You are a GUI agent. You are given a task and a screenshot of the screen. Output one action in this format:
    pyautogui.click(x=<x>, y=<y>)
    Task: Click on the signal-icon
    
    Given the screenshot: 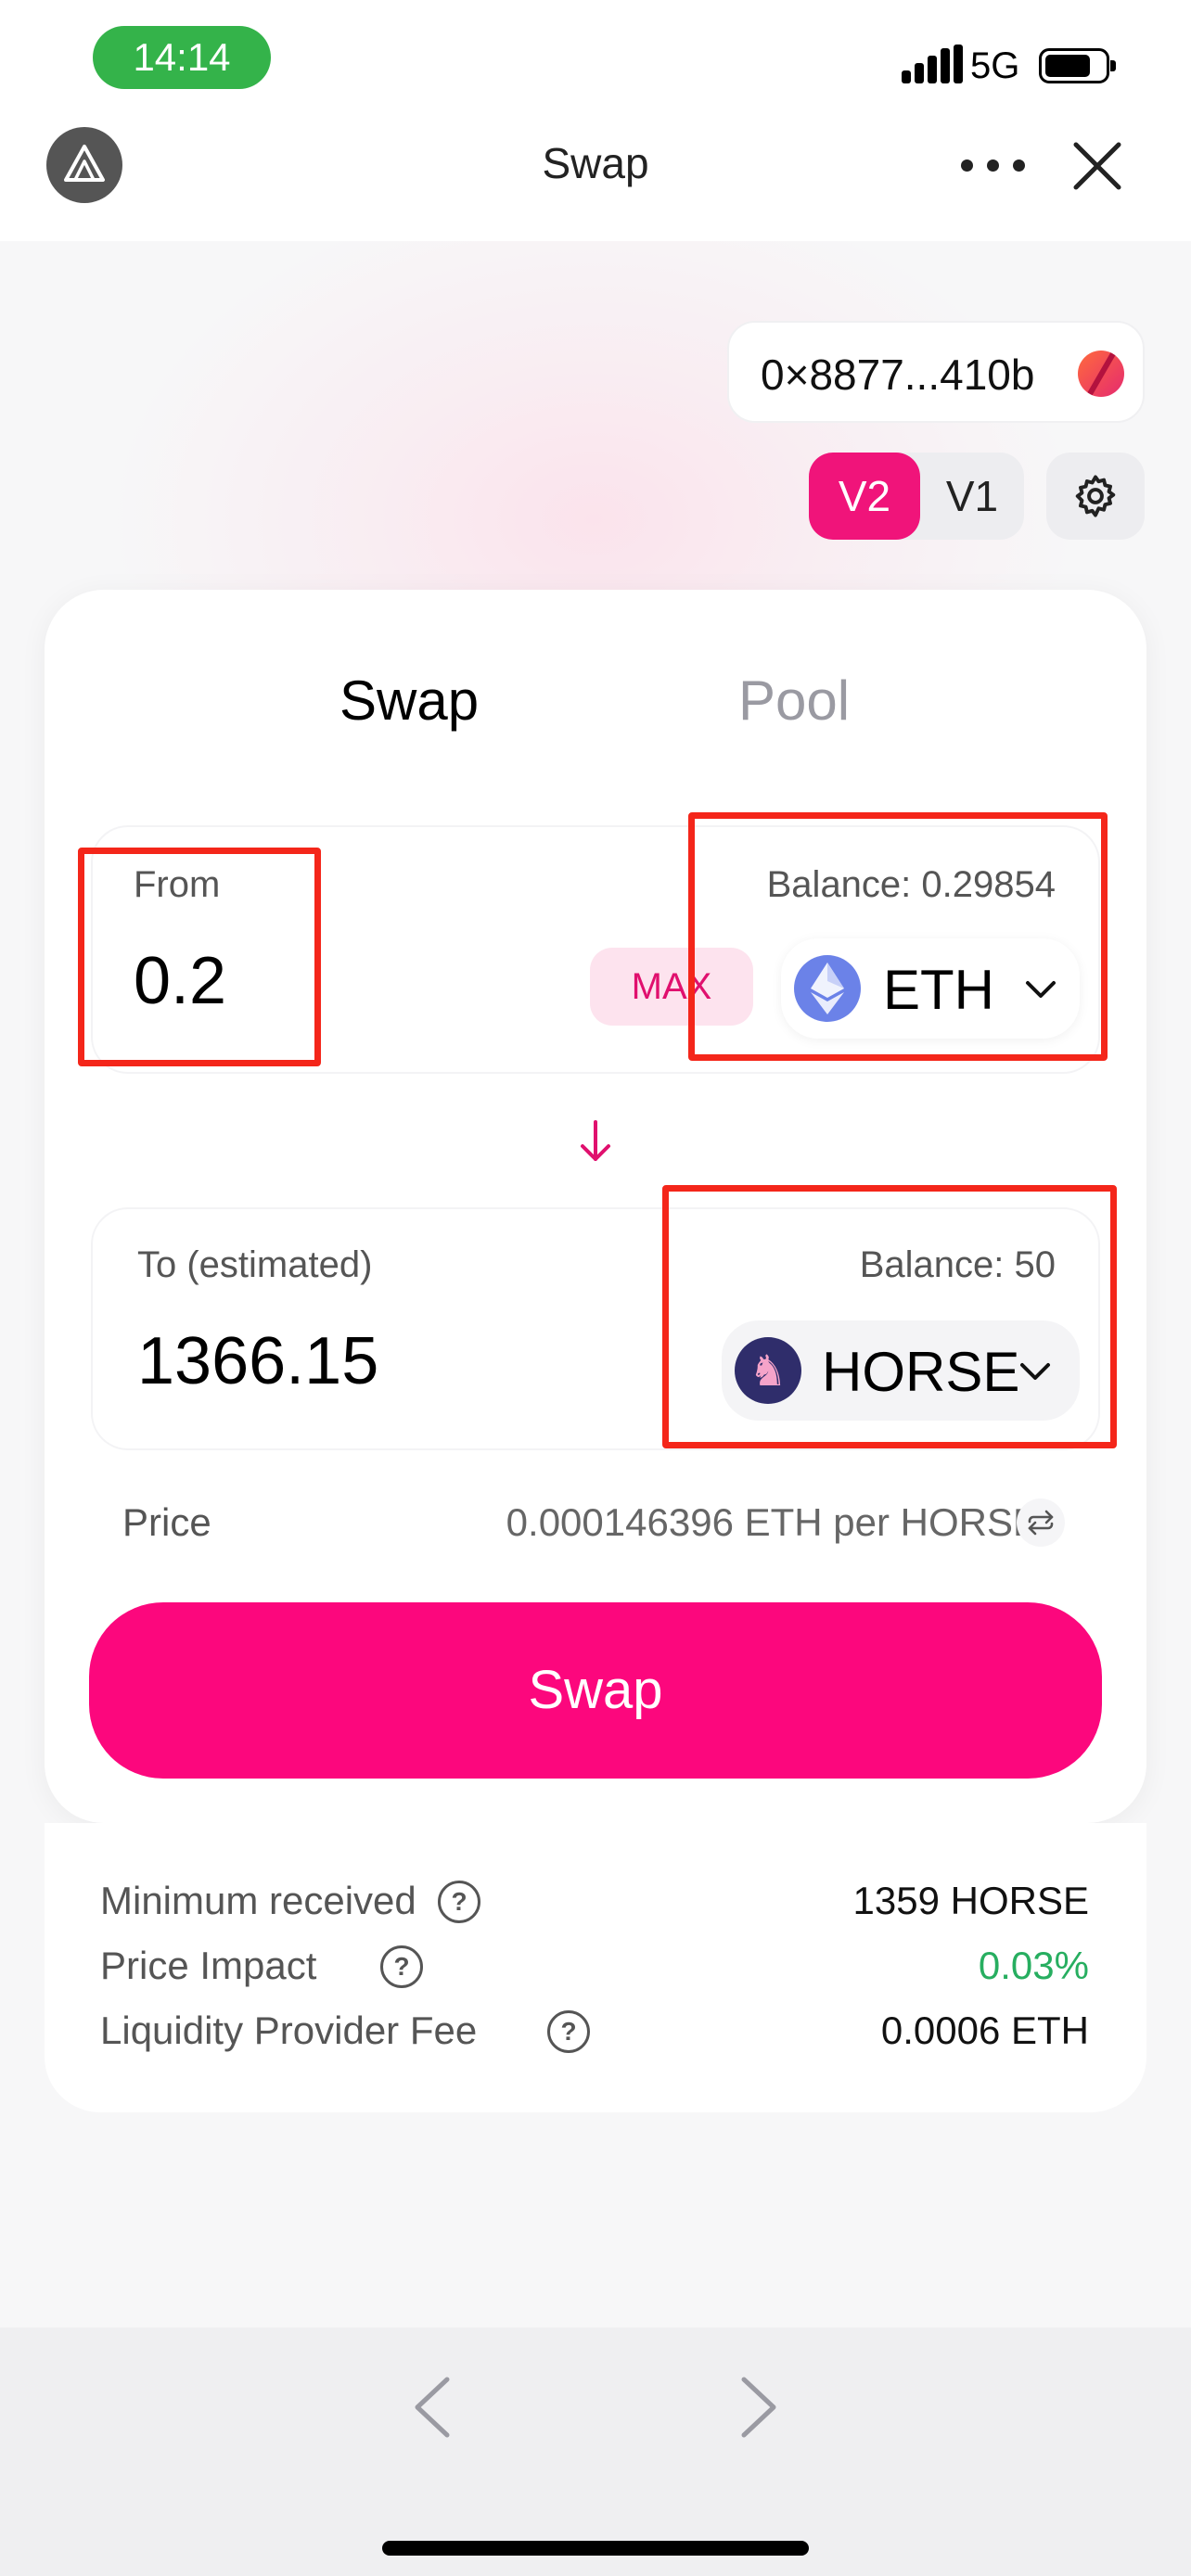 What is the action you would take?
    pyautogui.click(x=933, y=64)
    